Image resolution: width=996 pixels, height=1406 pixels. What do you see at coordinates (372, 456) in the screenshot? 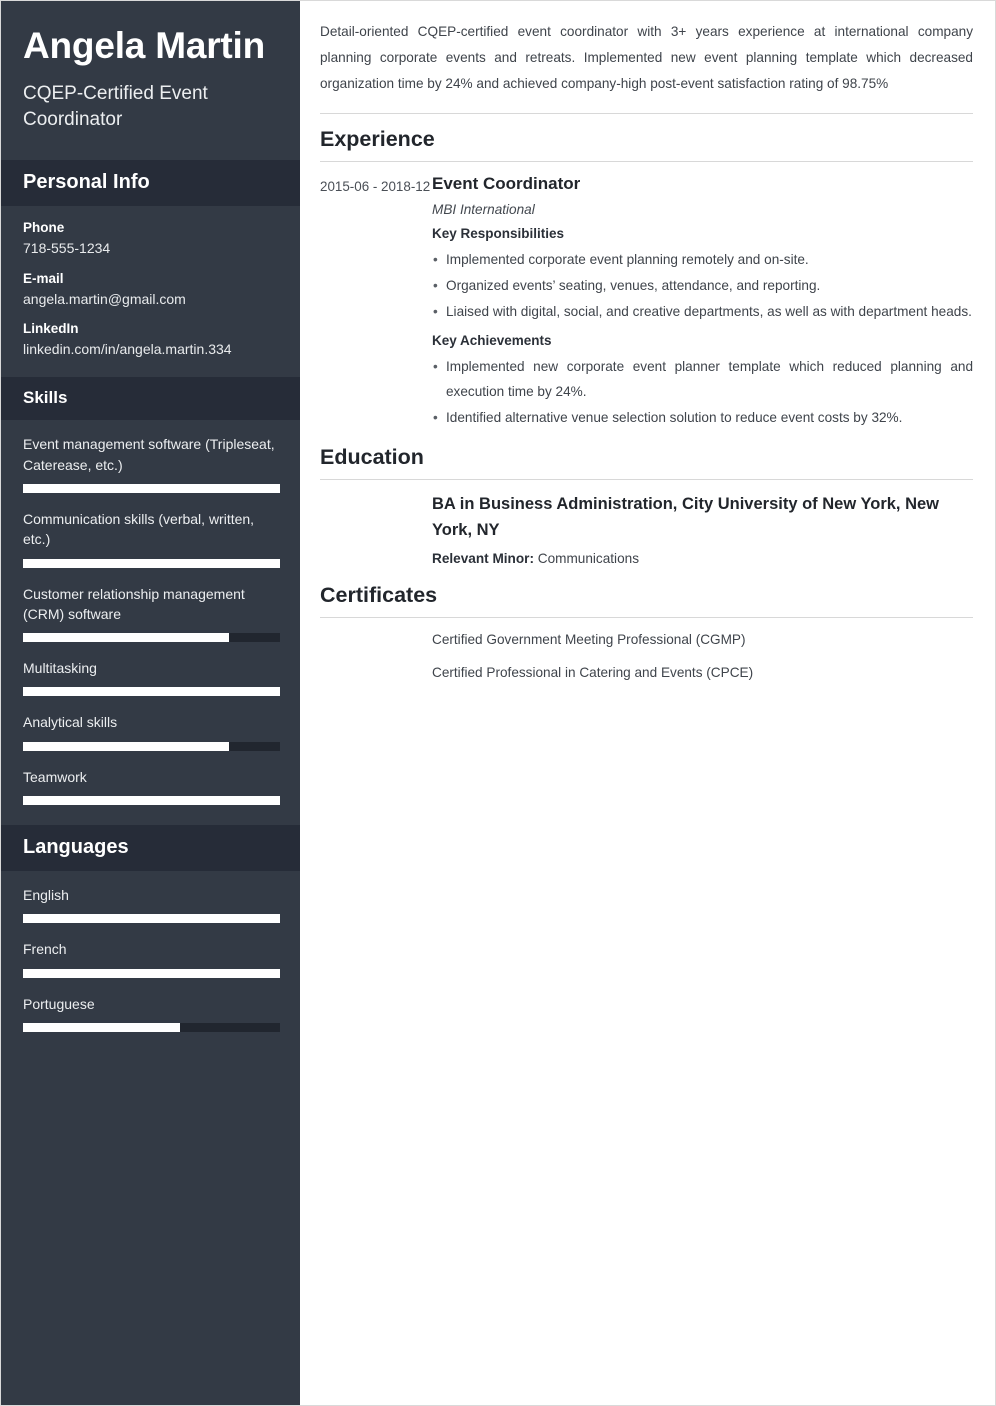
I see `education-heading: Education` at bounding box center [372, 456].